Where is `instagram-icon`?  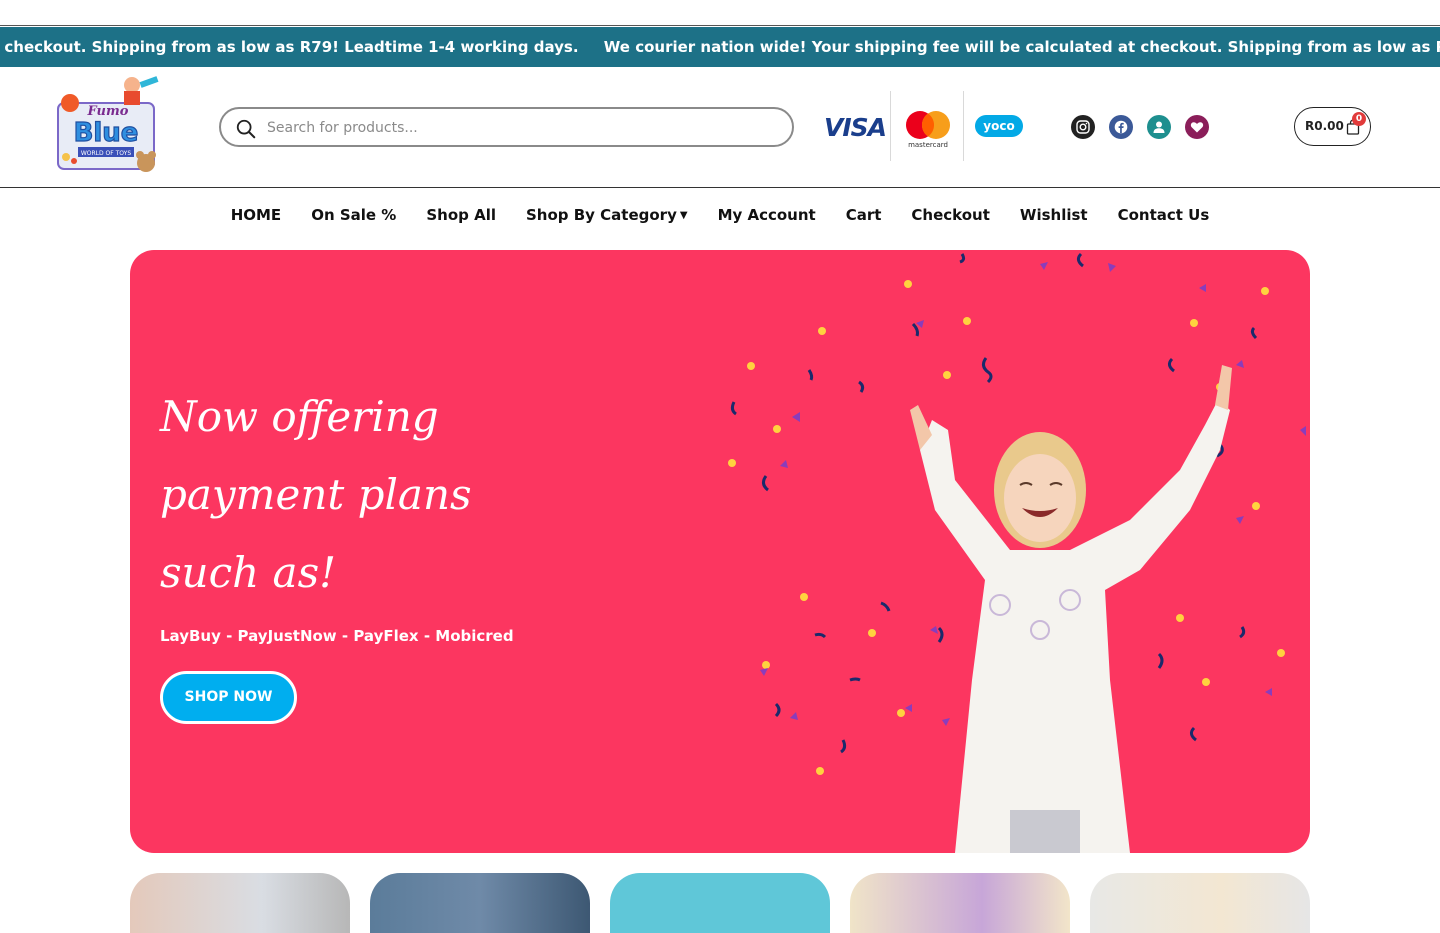 instagram-icon is located at coordinates (1083, 127).